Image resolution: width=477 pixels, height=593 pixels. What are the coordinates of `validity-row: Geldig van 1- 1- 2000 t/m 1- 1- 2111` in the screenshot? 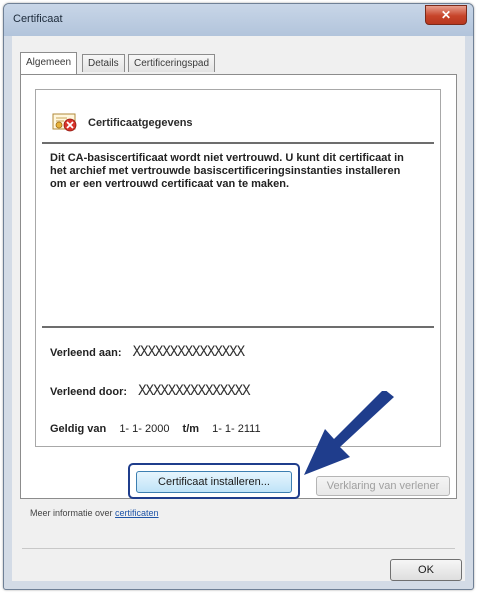 It's located at (155, 429).